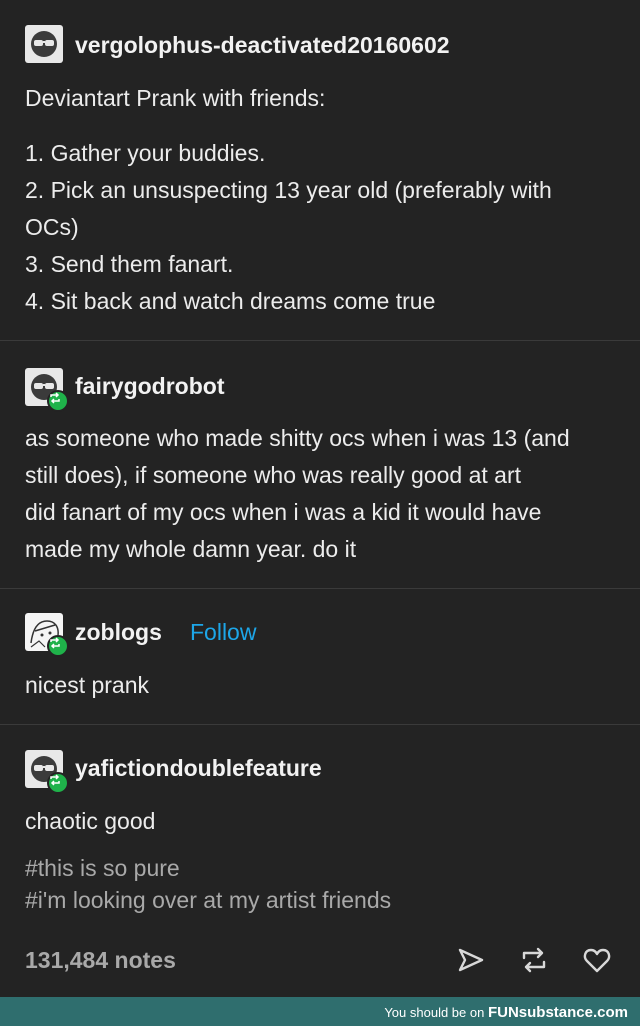 The image size is (640, 1026). I want to click on post-line: chaotic good, so click(90, 821).